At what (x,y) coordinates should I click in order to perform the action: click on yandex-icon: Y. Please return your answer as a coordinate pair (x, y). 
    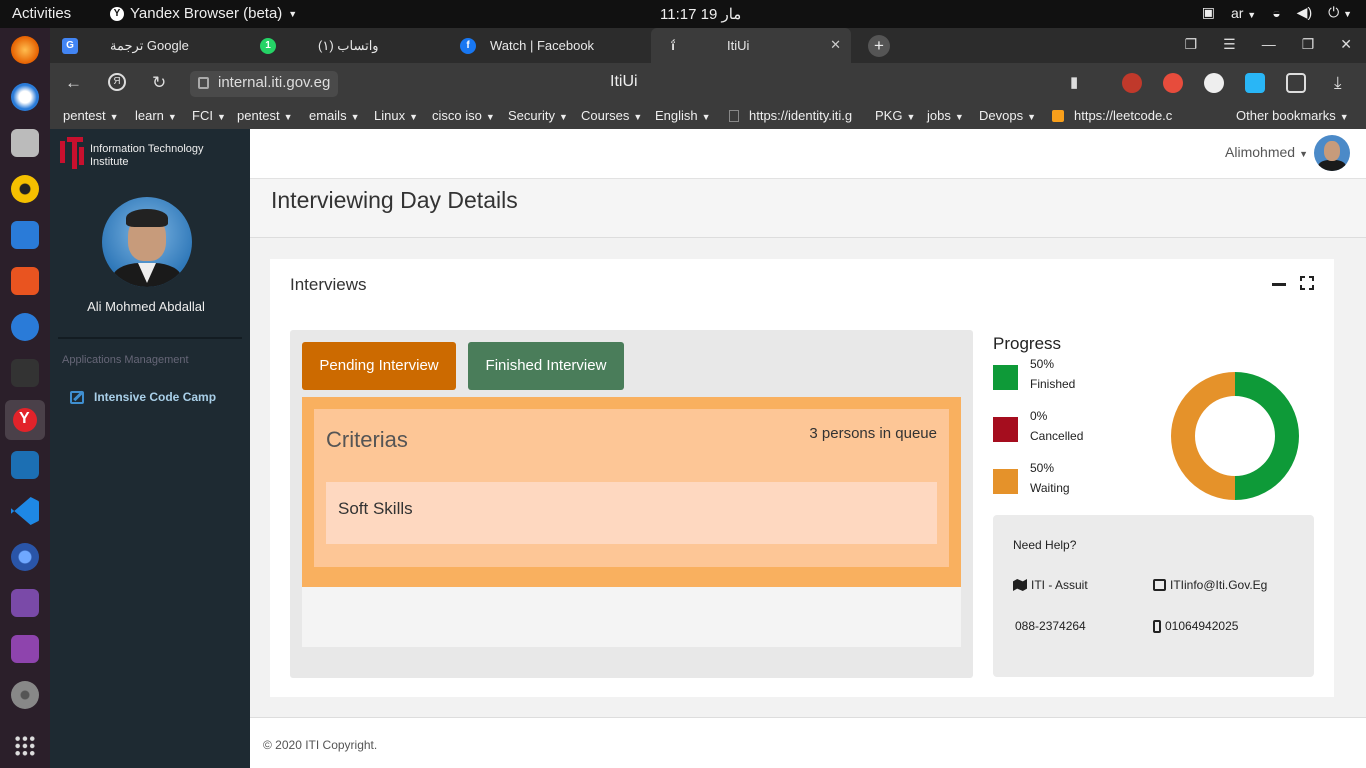
    Looking at the image, I should click on (117, 13).